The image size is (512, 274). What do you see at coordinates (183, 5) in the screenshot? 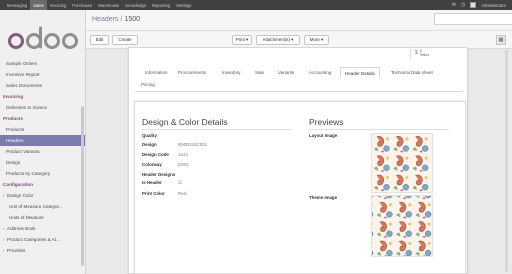
I see `top-menu-item-settings: Settings` at bounding box center [183, 5].